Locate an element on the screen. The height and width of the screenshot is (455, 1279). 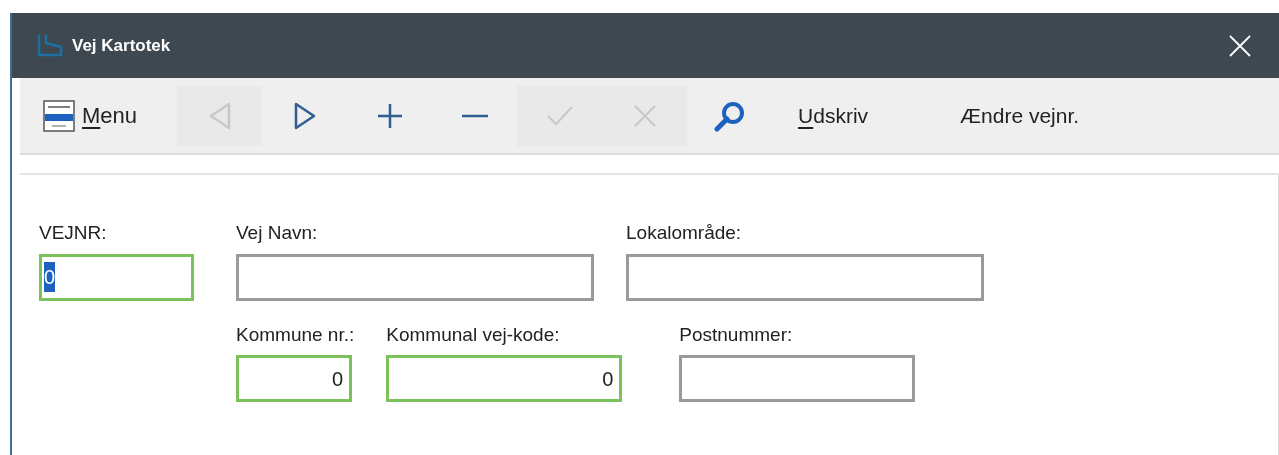
field-label: Postnummer: is located at coordinates (736, 334).